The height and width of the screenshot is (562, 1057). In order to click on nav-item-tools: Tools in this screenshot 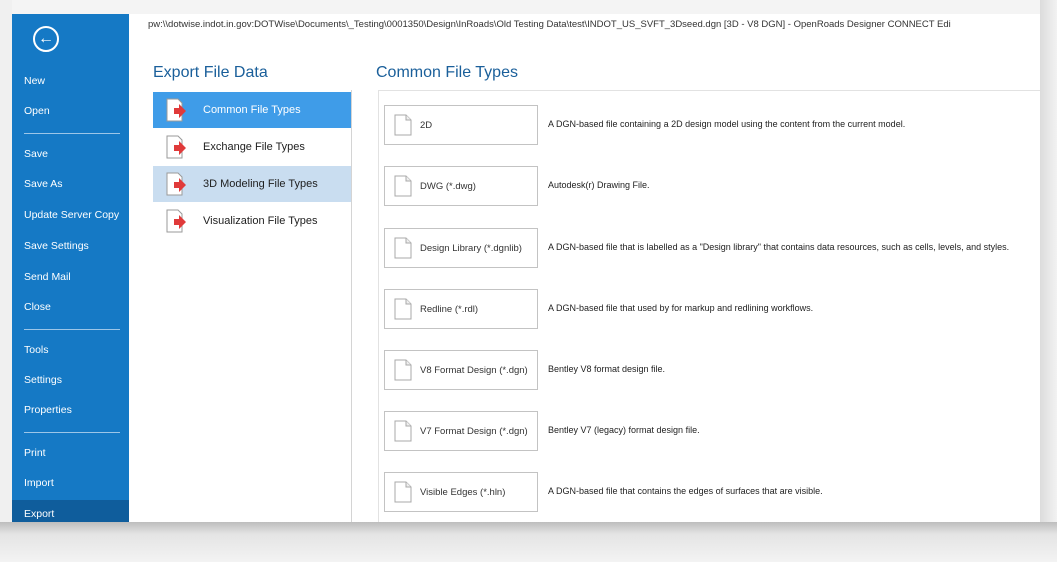, I will do `click(70, 350)`.